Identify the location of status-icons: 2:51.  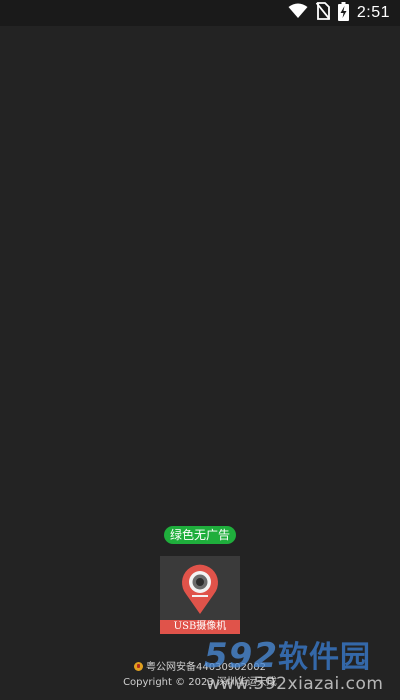
(339, 13).